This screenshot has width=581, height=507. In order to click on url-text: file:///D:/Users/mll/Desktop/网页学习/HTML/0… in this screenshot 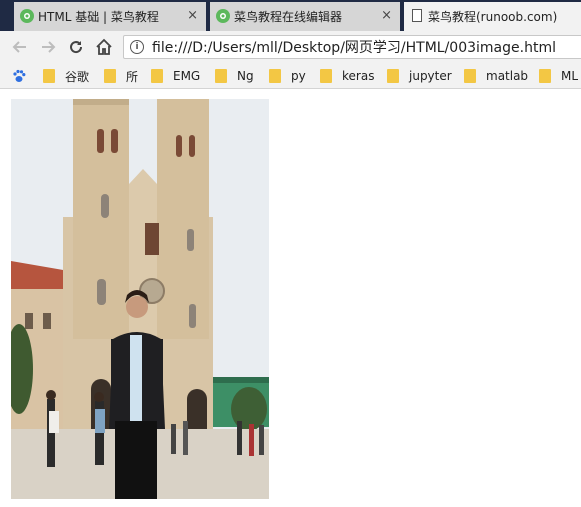, I will do `click(354, 48)`.